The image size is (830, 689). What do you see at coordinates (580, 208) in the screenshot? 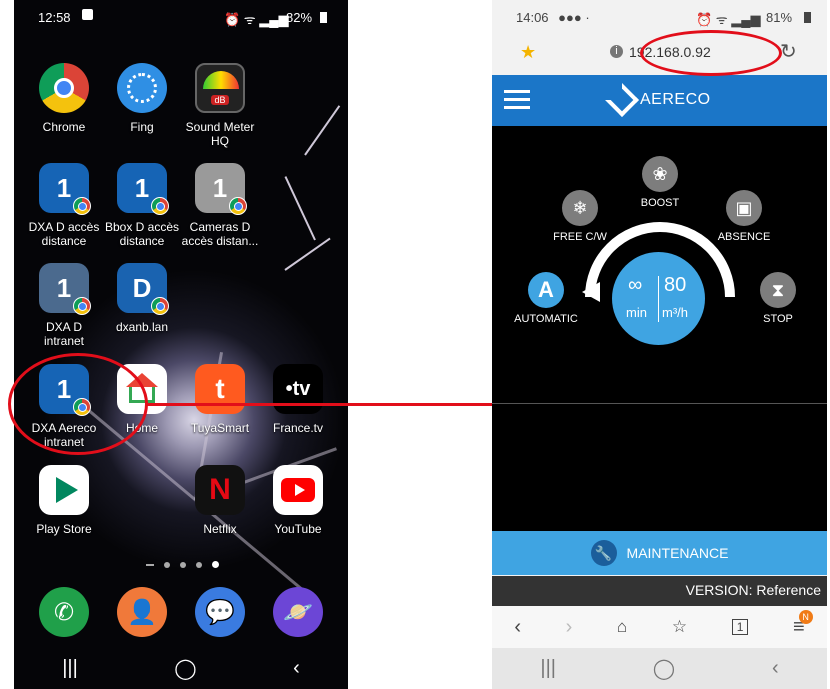
I see `snowflake-icon: ❄` at bounding box center [580, 208].